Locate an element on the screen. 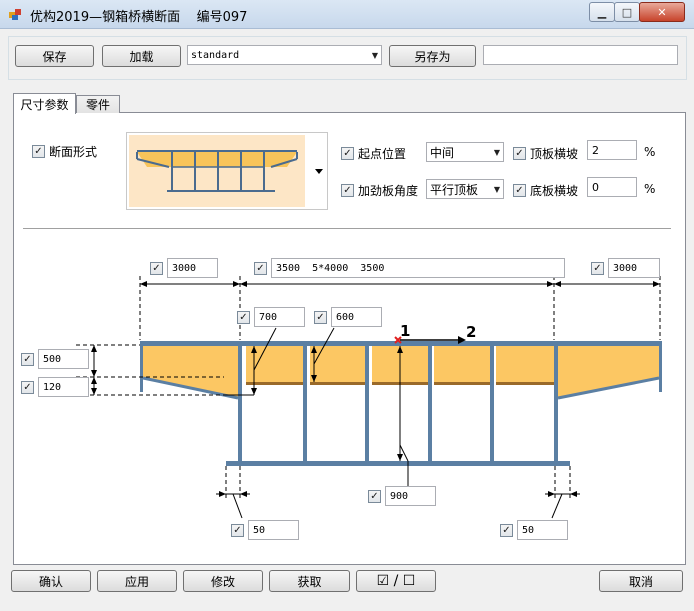 The image size is (694, 611). right-edge-input: 50 is located at coordinates (542, 530).